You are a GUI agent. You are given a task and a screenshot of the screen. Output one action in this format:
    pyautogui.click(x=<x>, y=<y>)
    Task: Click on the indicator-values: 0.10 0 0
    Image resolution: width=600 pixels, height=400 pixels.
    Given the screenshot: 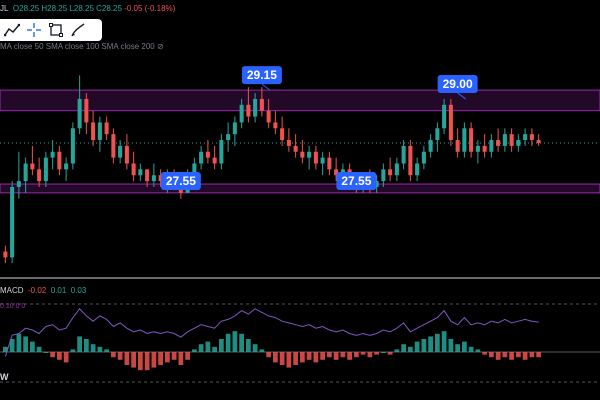 What is the action you would take?
    pyautogui.click(x=12, y=306)
    